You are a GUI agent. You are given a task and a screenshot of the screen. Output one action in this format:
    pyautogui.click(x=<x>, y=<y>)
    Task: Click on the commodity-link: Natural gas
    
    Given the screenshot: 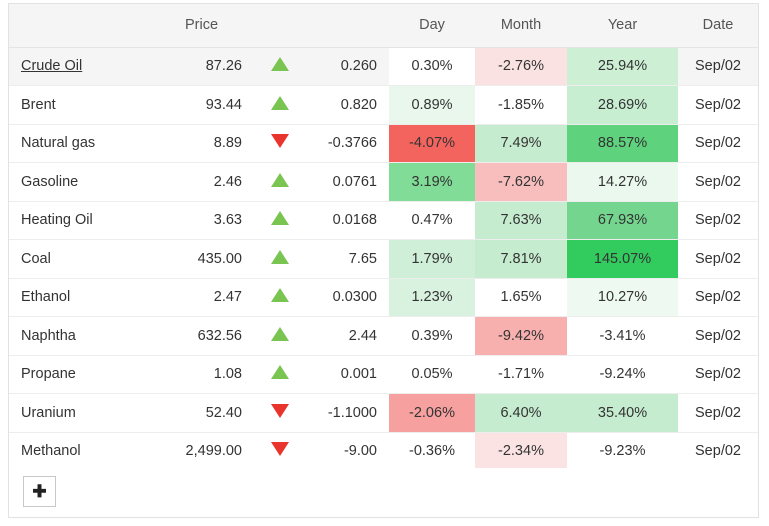 What is the action you would take?
    pyautogui.click(x=58, y=143)
    